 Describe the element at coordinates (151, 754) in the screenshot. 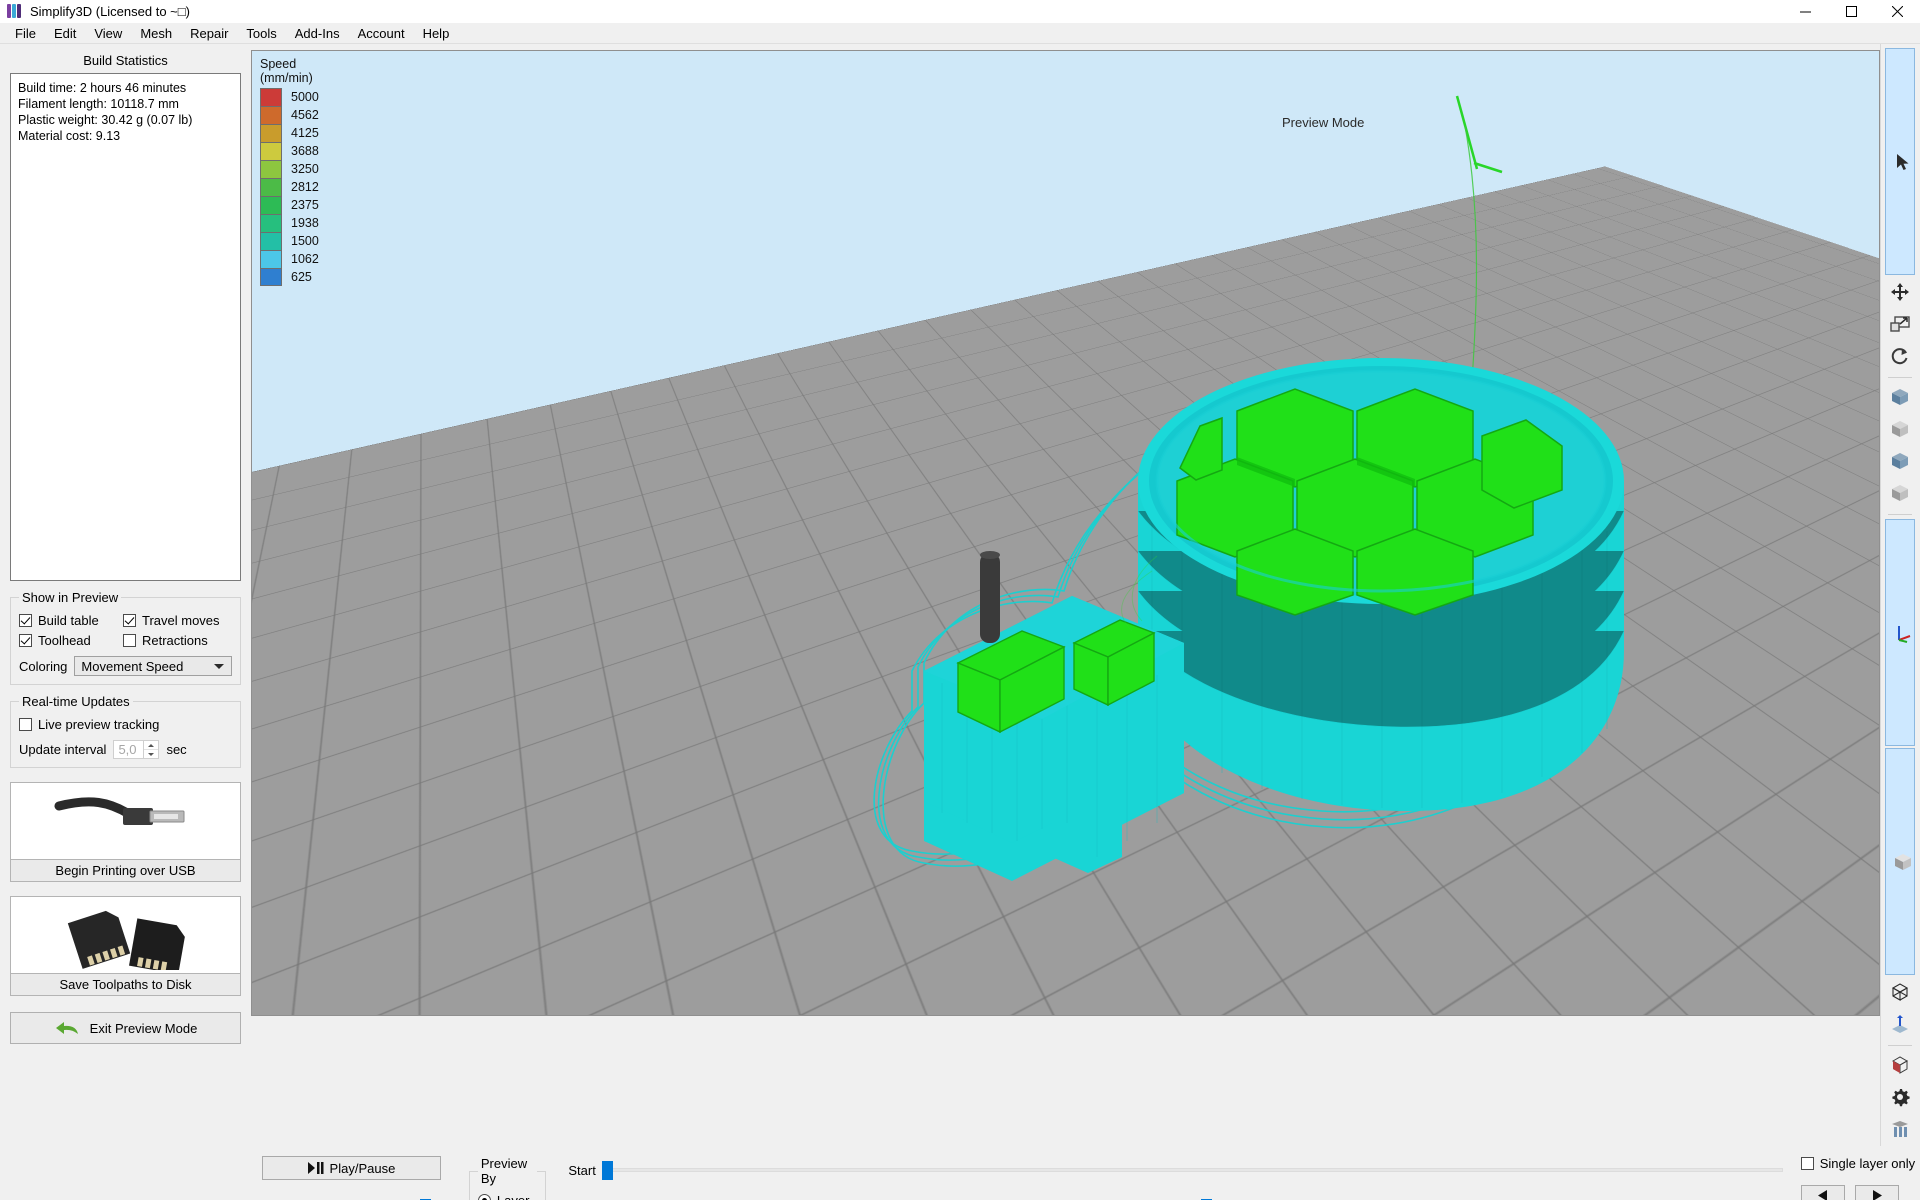

I see `stepper-down-icon` at that location.